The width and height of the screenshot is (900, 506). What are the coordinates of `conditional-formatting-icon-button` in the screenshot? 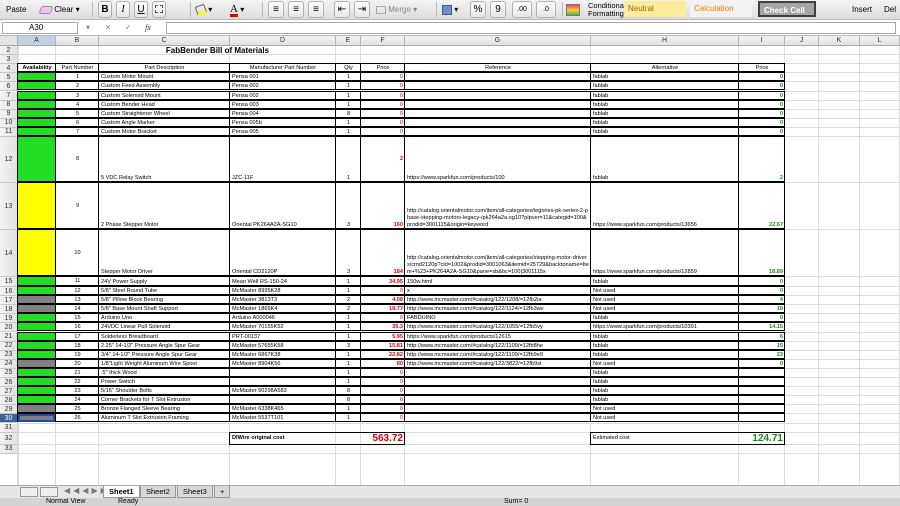 It's located at (576, 9).